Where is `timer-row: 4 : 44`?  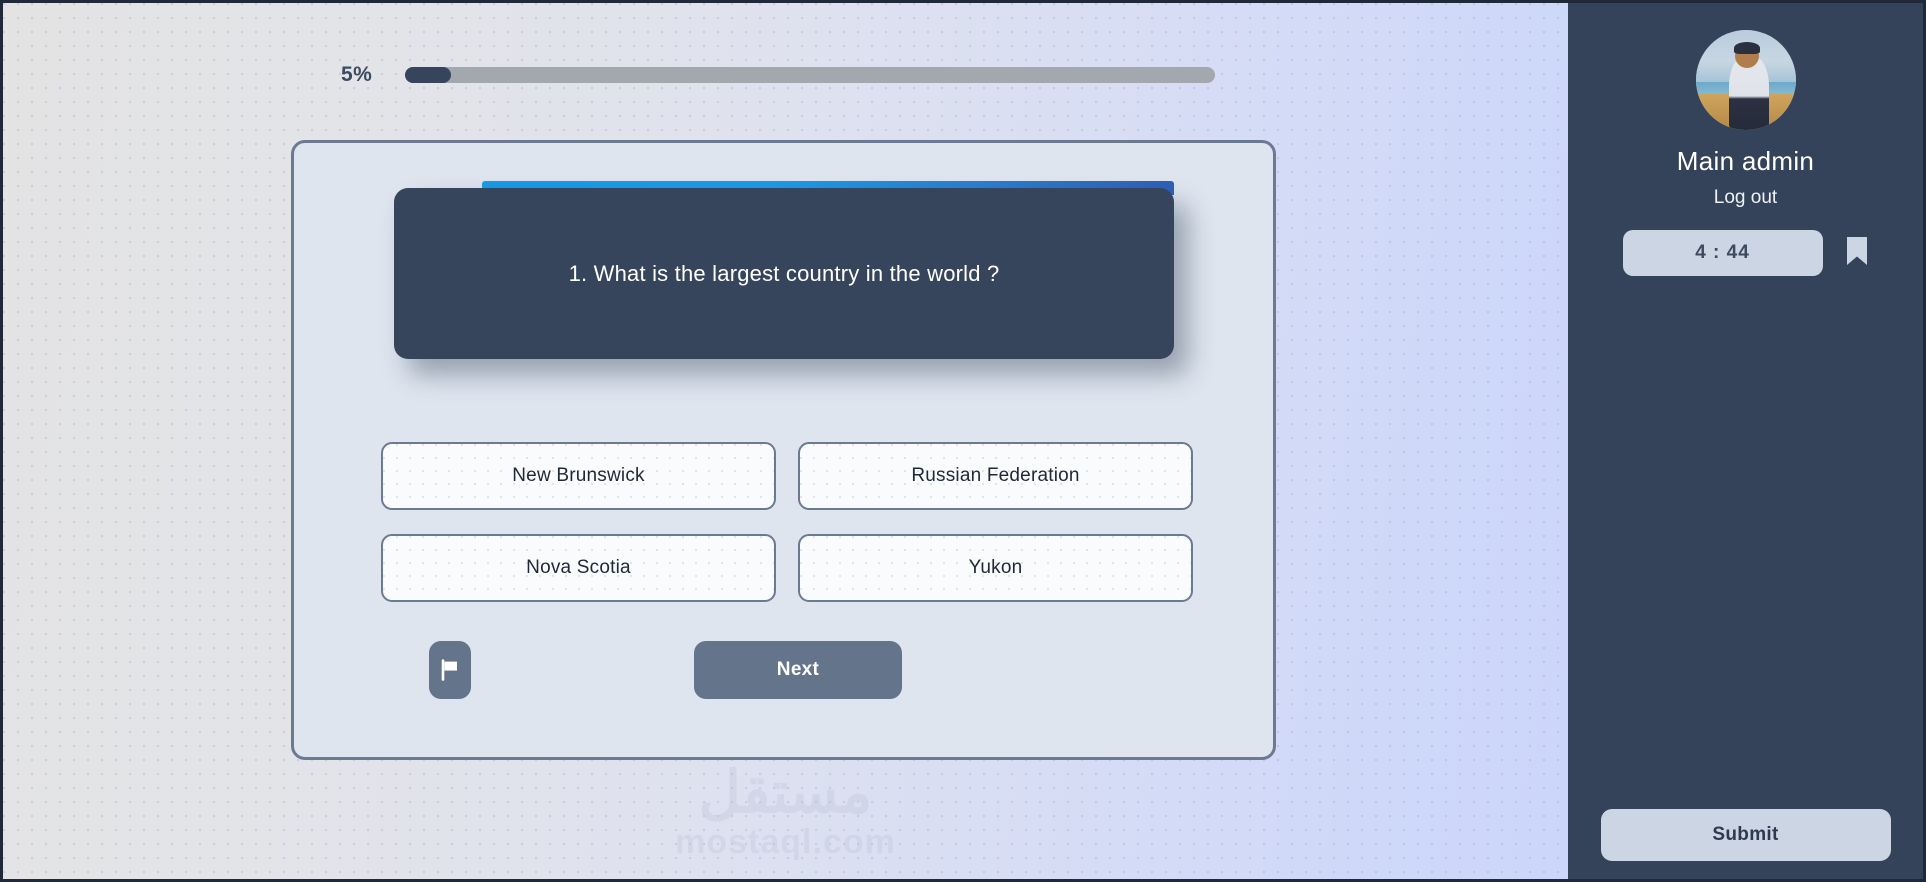 timer-row: 4 : 44 is located at coordinates (1745, 253).